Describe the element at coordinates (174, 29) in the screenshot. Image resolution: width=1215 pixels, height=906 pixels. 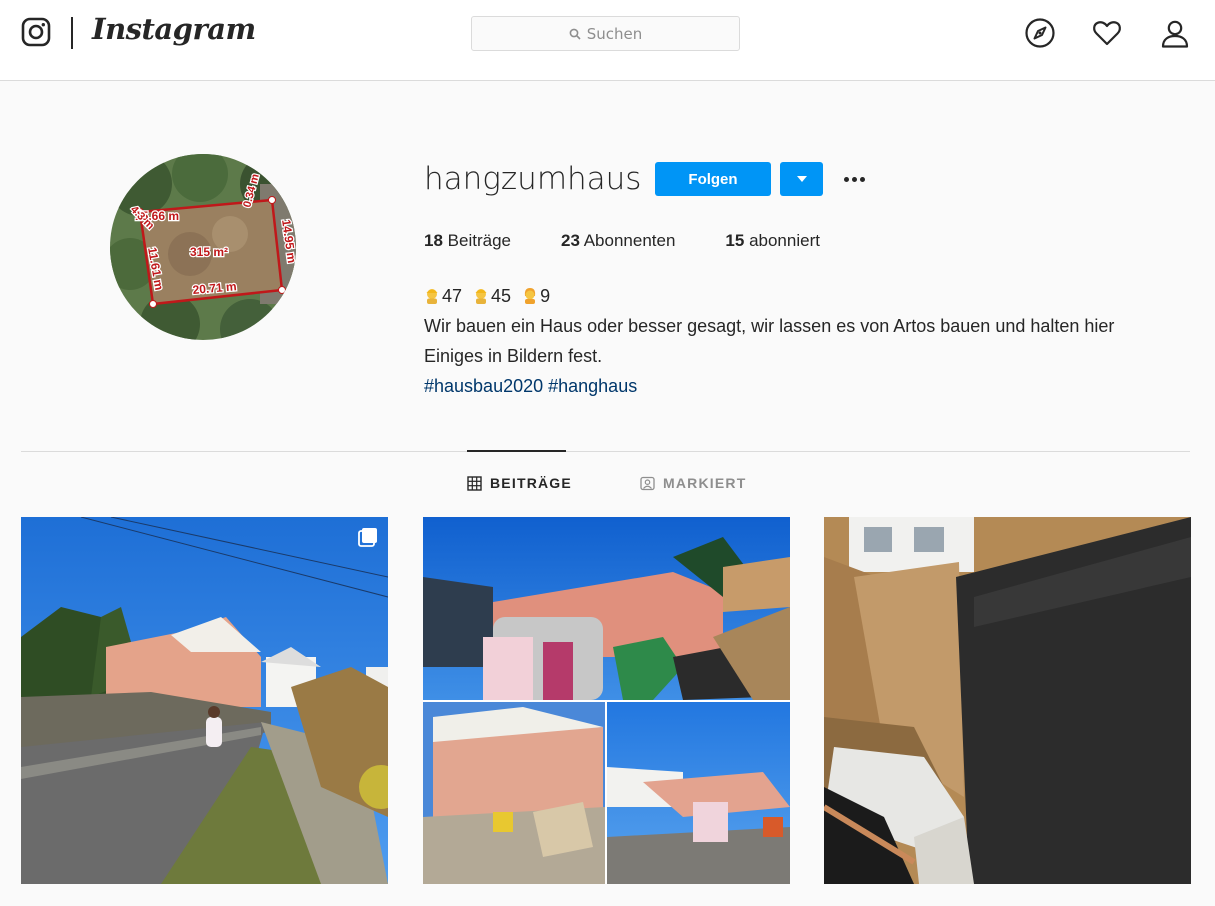
I see `instagram-wordmark: Instagram` at that location.